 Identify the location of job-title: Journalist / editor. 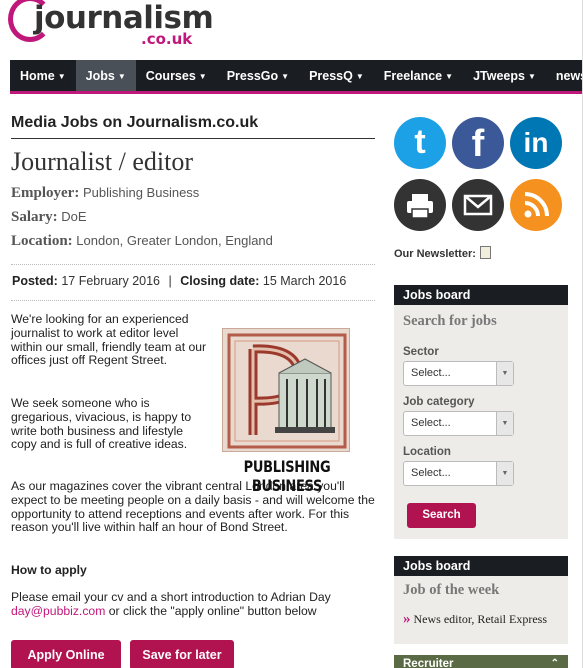
(102, 161).